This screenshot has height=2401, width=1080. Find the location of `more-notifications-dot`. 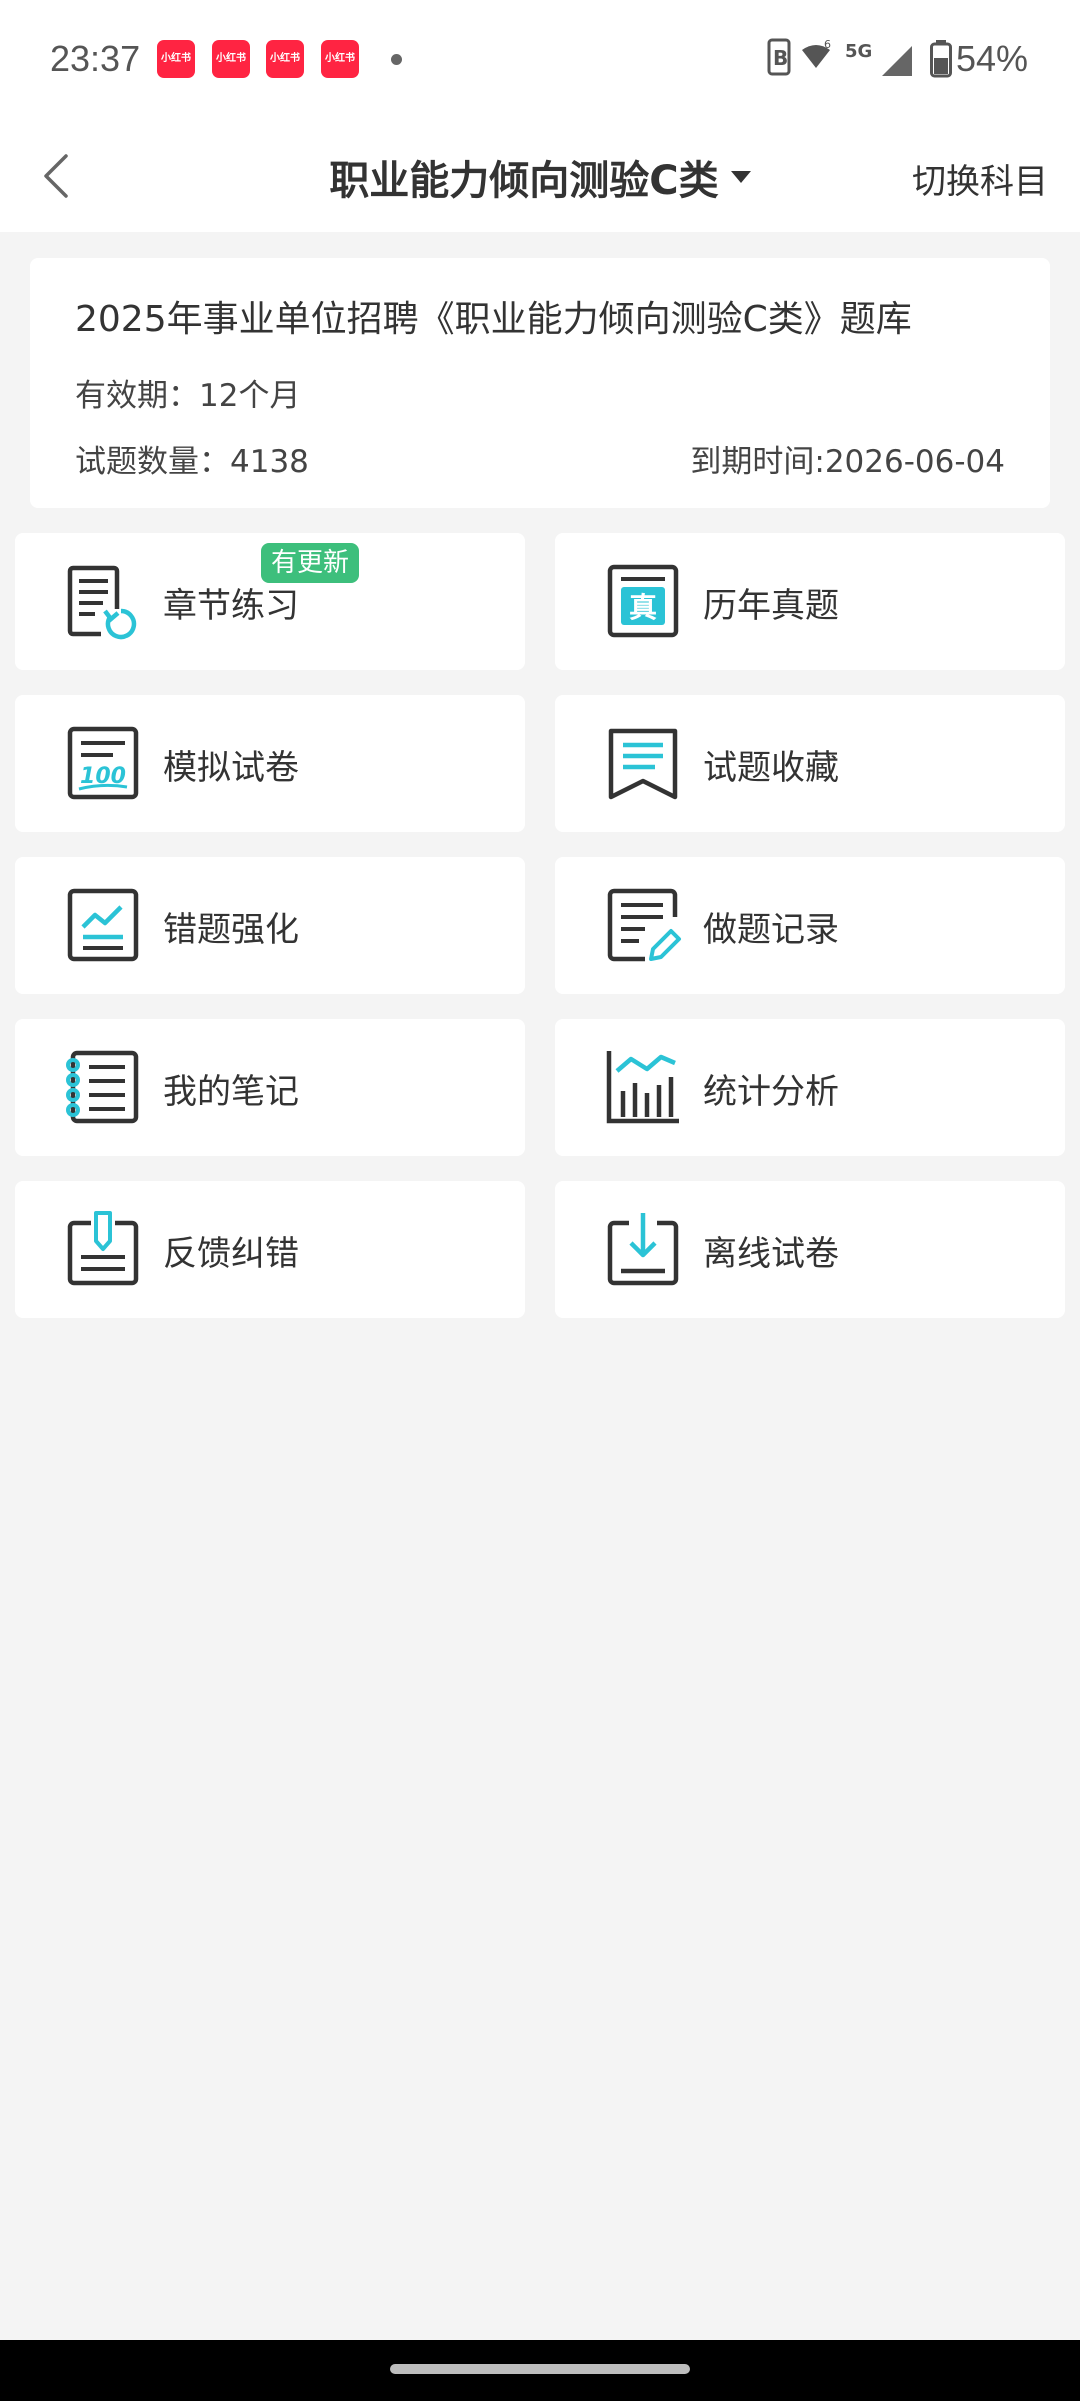

more-notifications-dot is located at coordinates (396, 59).